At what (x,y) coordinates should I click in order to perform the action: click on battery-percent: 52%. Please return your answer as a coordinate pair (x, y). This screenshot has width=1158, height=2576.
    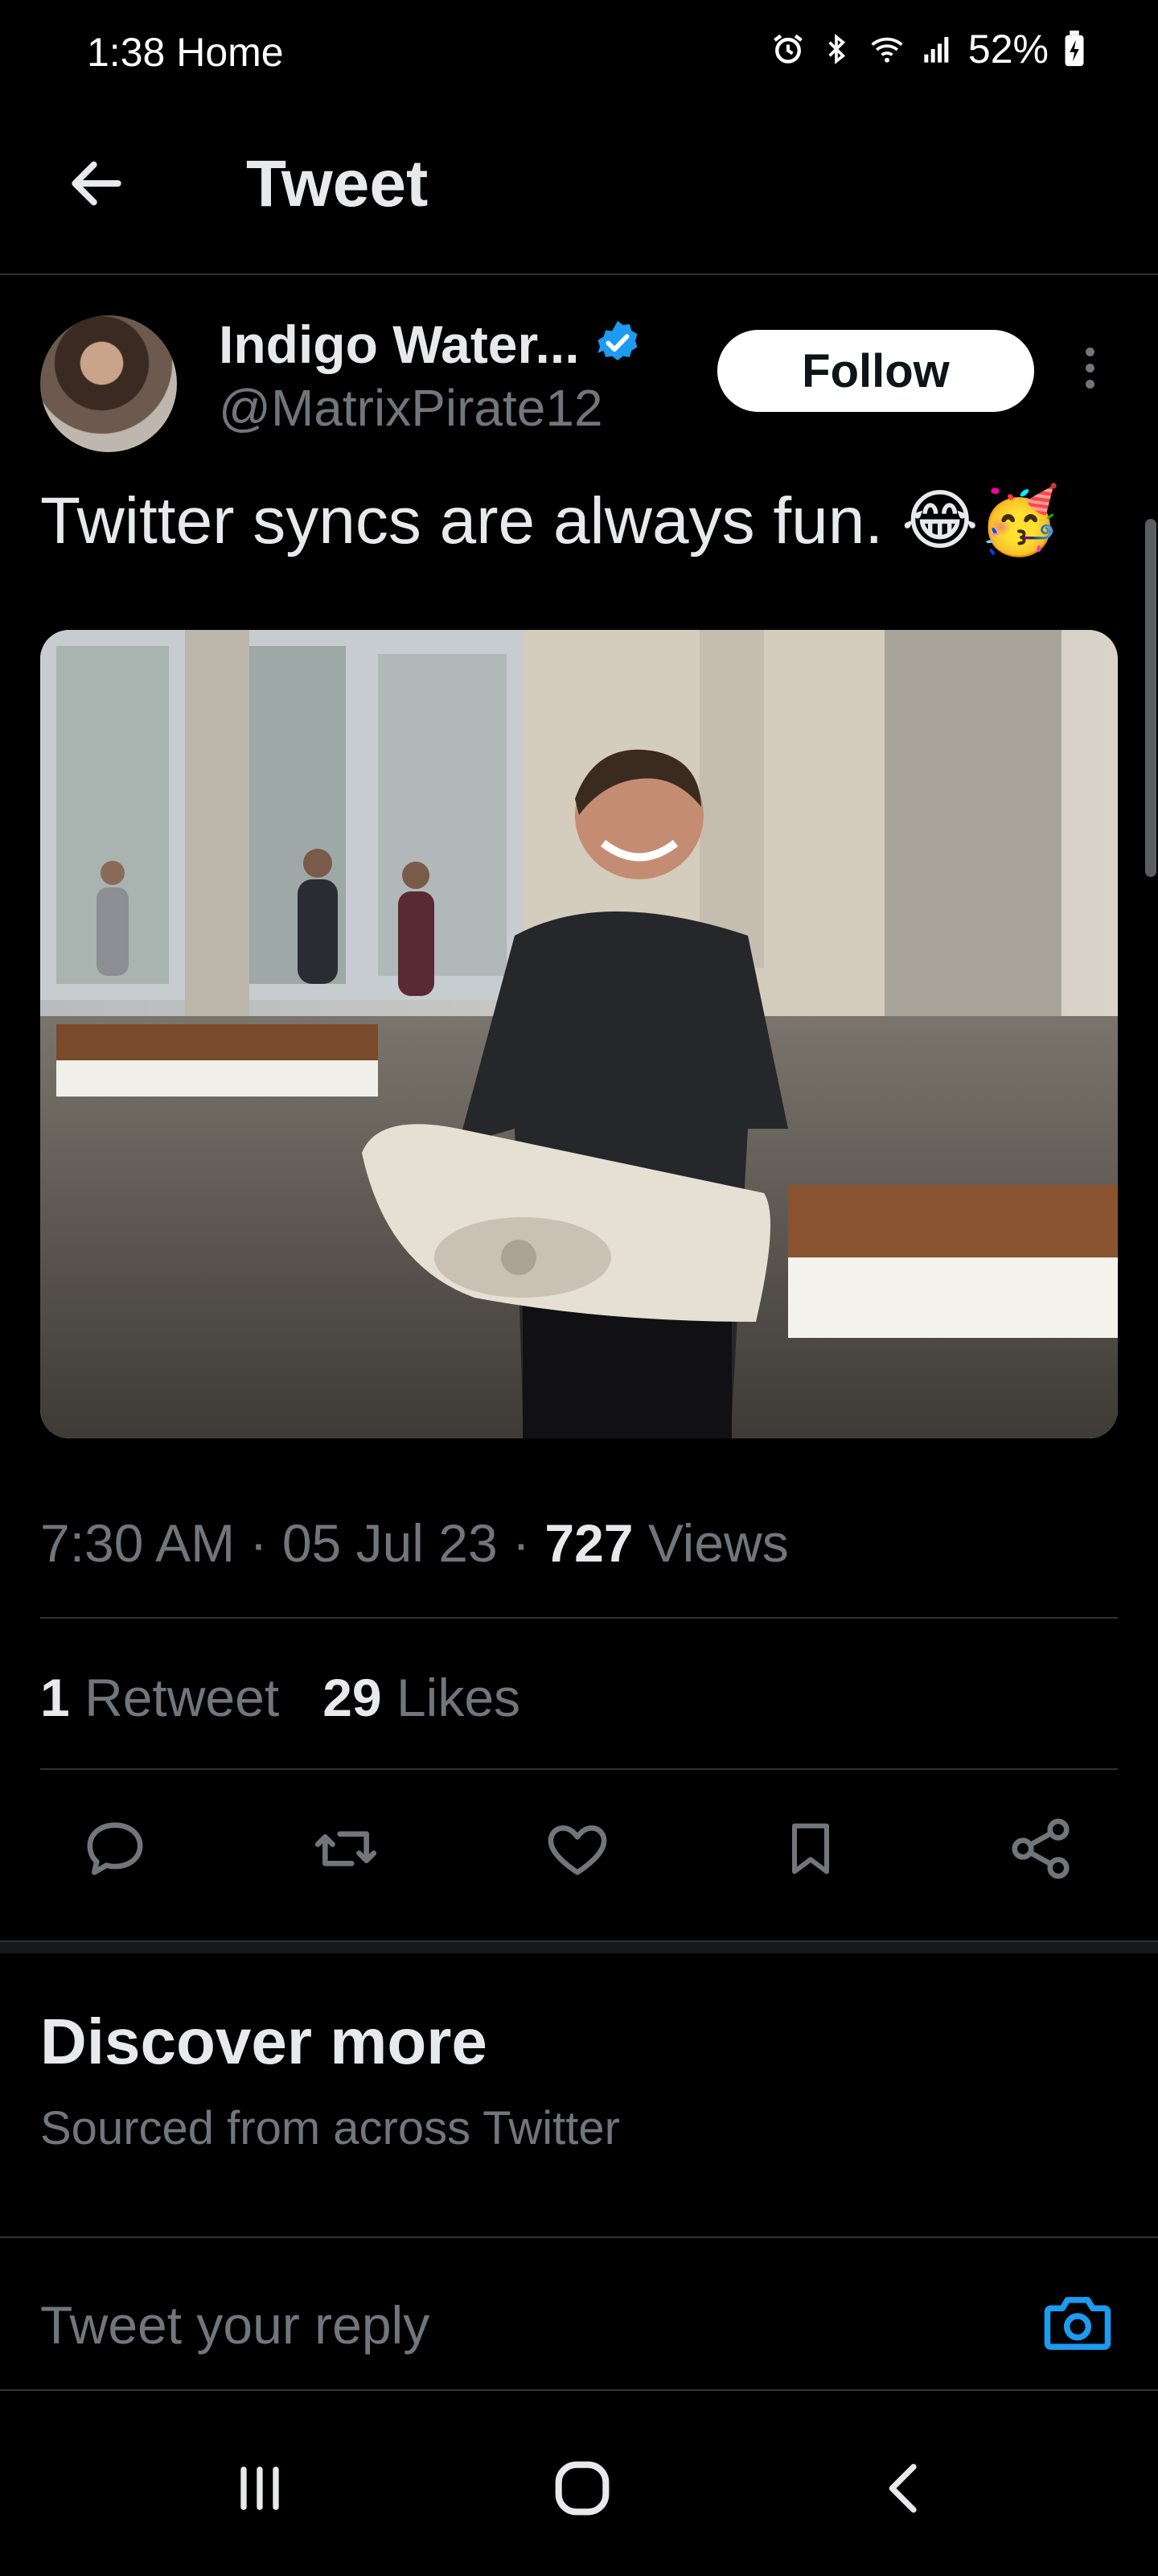
    Looking at the image, I should click on (1008, 49).